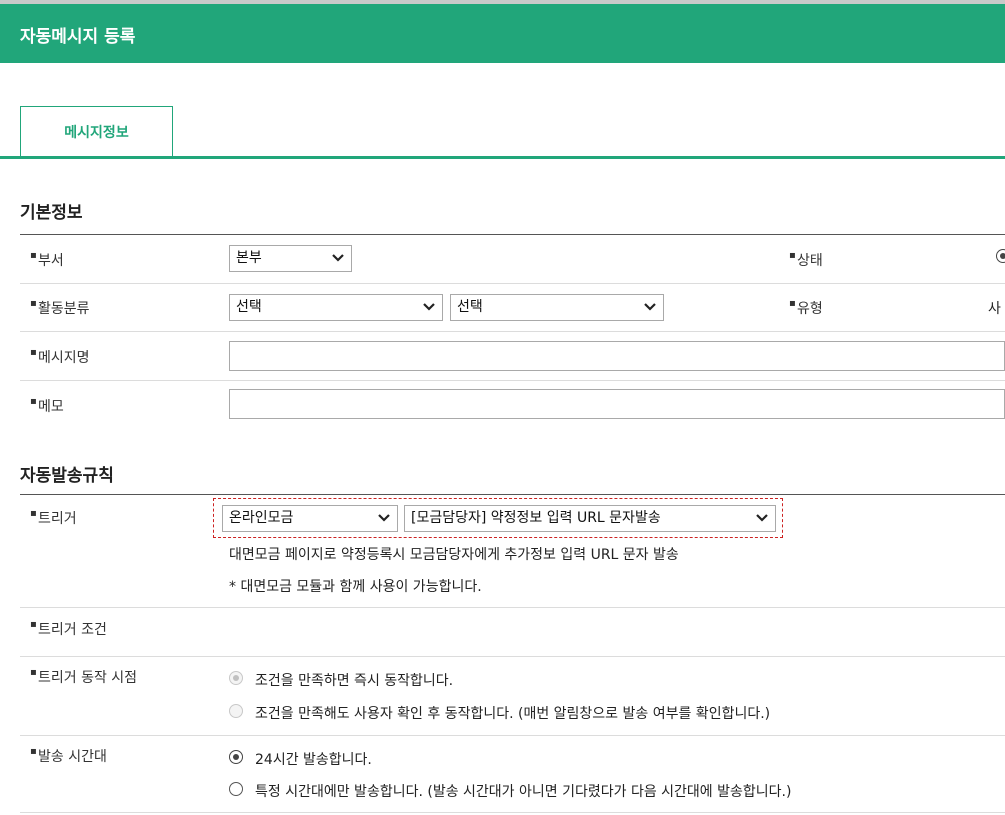 Image resolution: width=1005 pixels, height=815 pixels. What do you see at coordinates (84, 676) in the screenshot?
I see `trigger-timing-label: ▪ 트리거 동작 시점` at bounding box center [84, 676].